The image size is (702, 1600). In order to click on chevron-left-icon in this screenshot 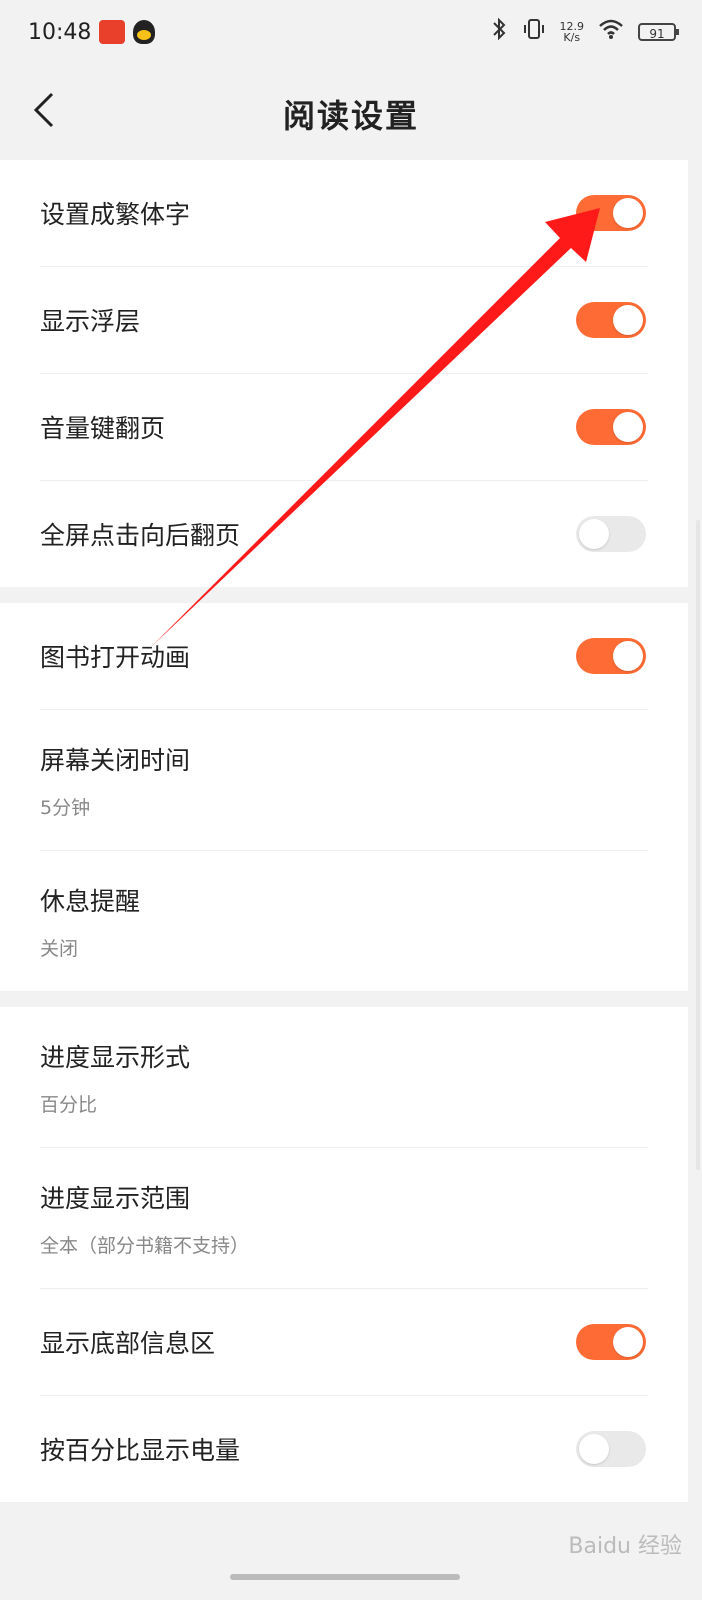, I will do `click(44, 112)`.